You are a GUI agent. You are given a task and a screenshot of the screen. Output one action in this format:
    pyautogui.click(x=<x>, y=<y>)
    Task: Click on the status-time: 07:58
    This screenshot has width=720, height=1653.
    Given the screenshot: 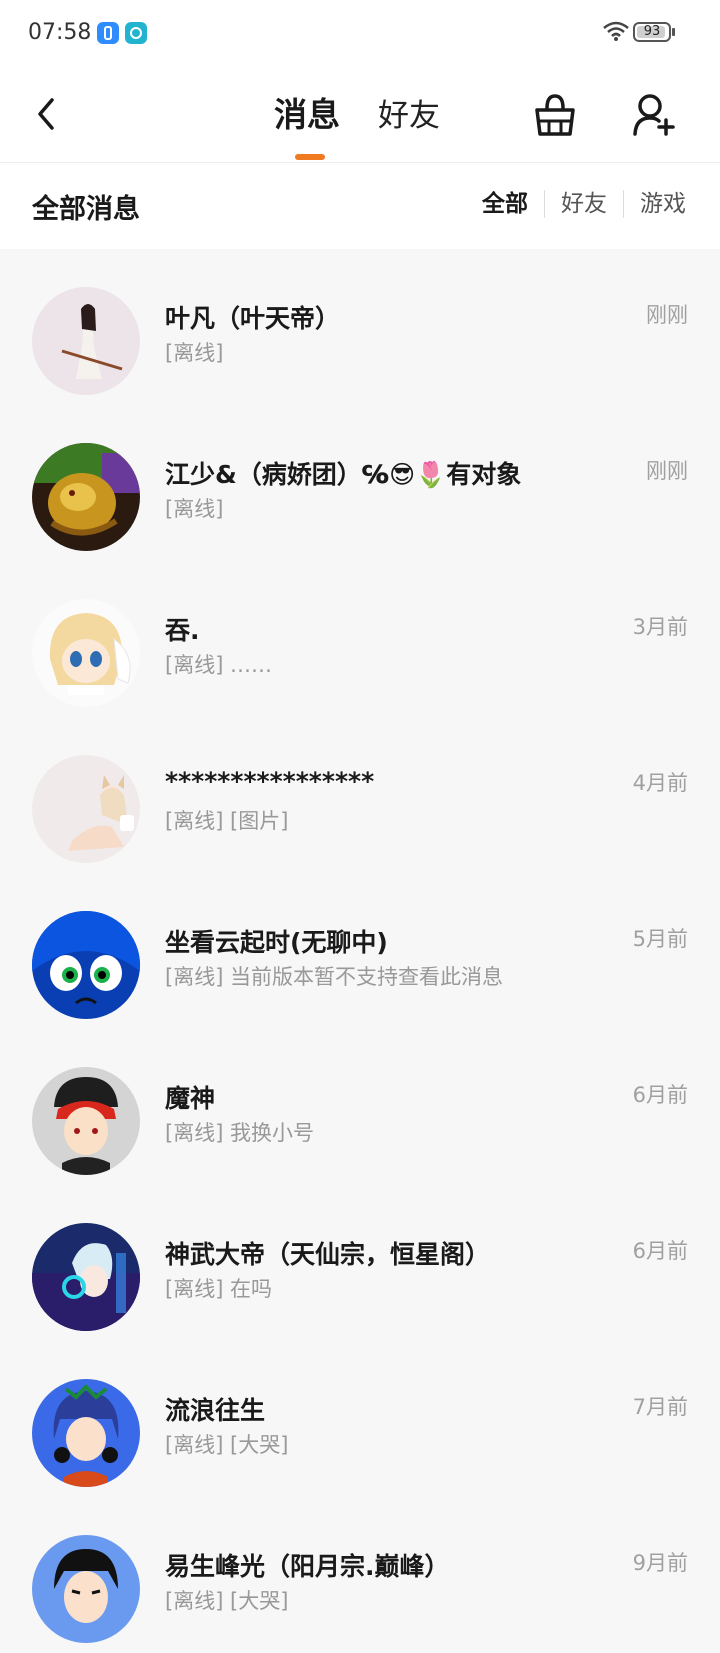 What is the action you would take?
    pyautogui.click(x=60, y=32)
    